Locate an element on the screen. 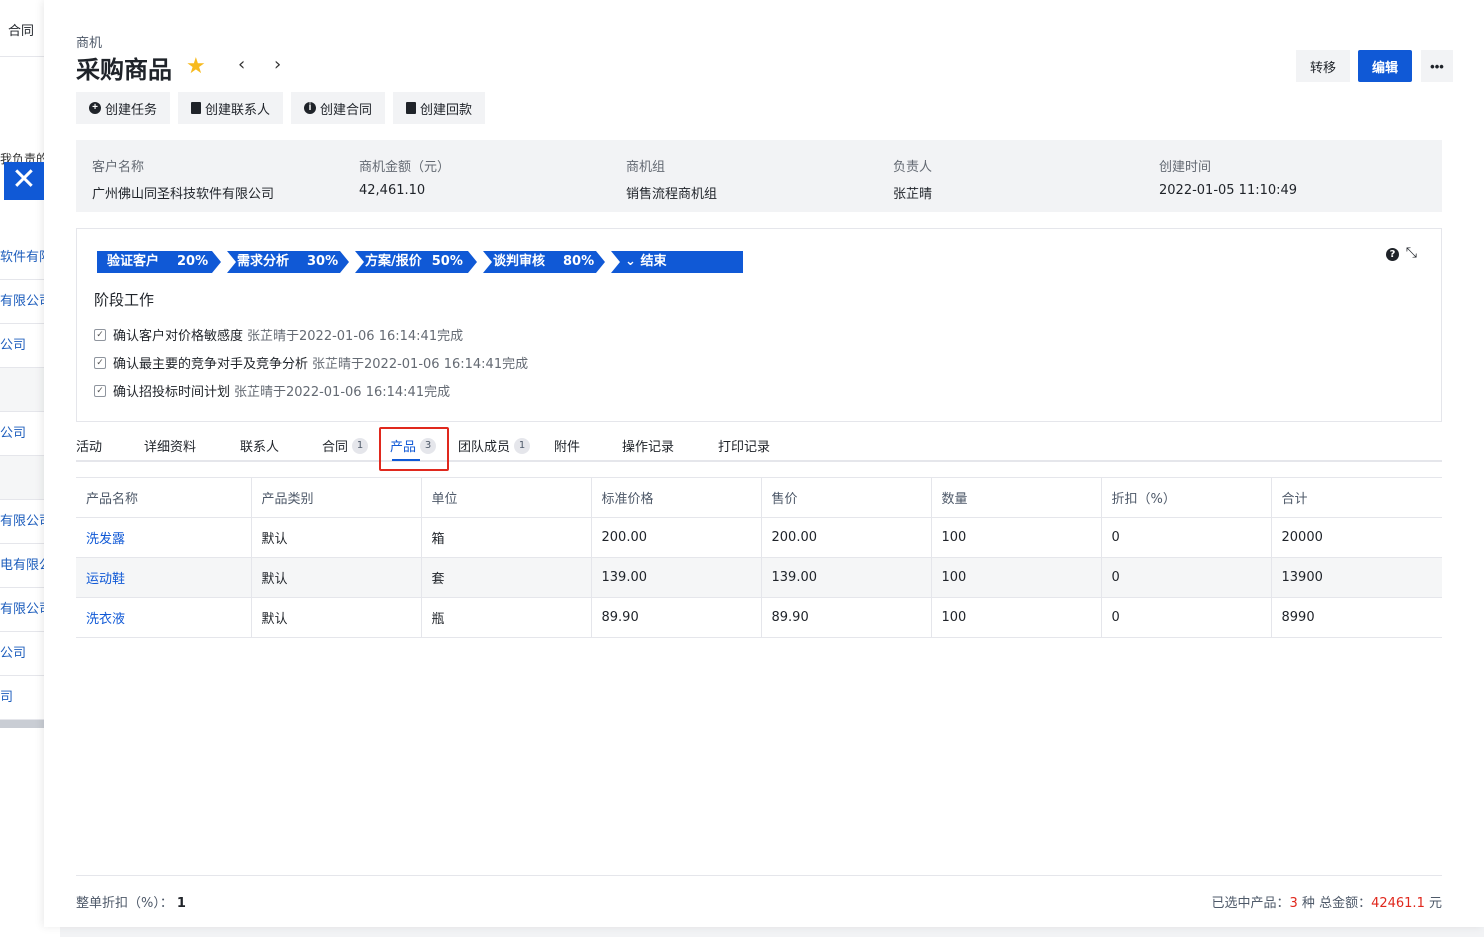 Image resolution: width=1484 pixels, height=937 pixels. transfer-button: 转移 is located at coordinates (1323, 66).